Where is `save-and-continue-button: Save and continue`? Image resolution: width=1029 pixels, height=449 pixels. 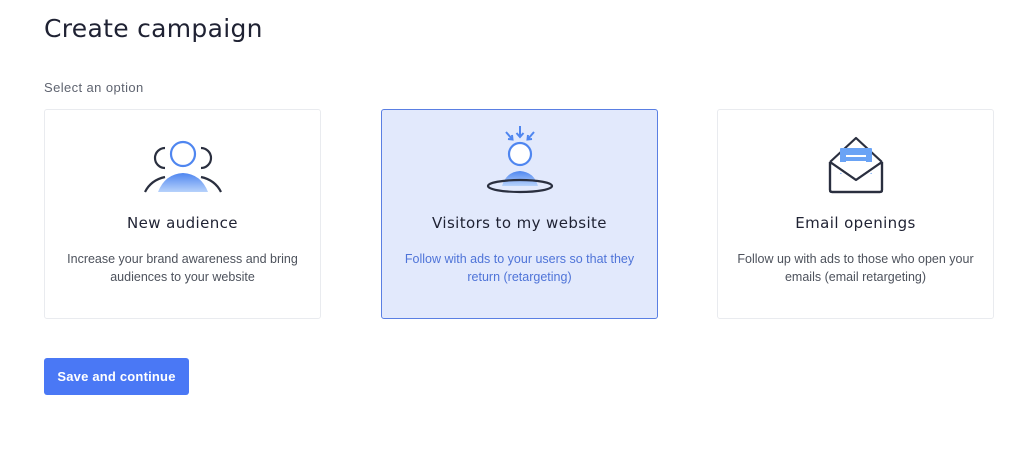
save-and-continue-button: Save and continue is located at coordinates (116, 376).